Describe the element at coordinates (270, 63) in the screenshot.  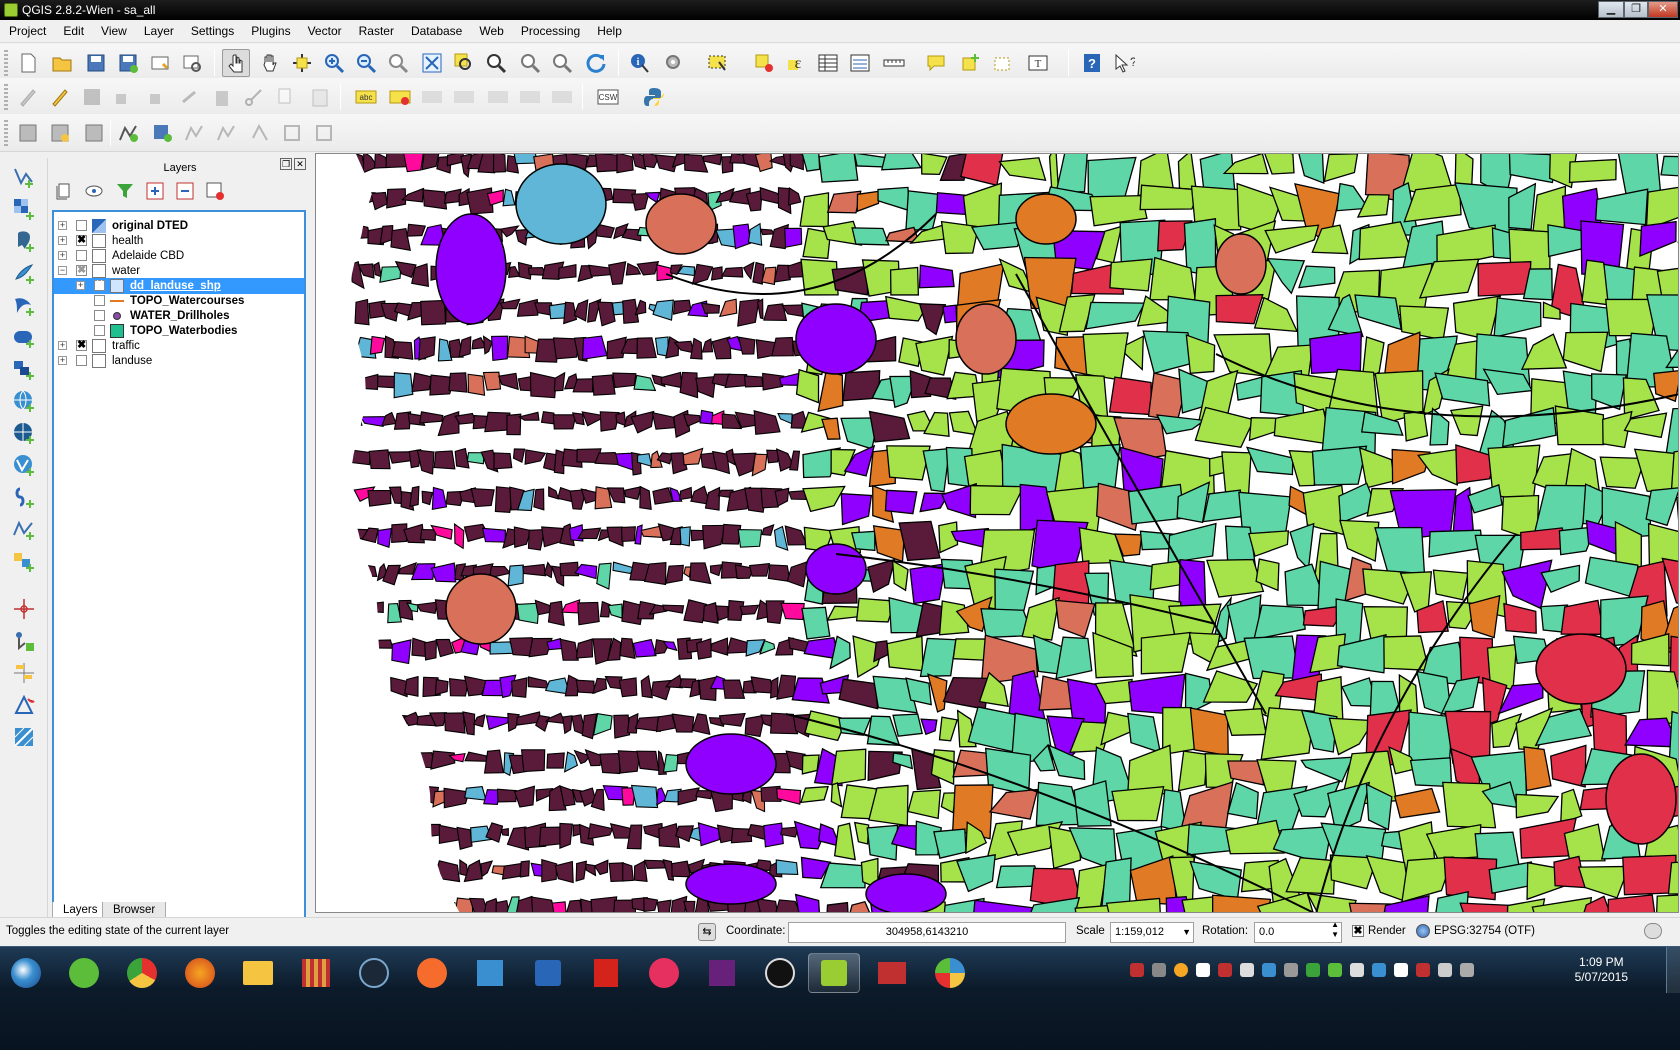
I see `pan-map-icon` at that location.